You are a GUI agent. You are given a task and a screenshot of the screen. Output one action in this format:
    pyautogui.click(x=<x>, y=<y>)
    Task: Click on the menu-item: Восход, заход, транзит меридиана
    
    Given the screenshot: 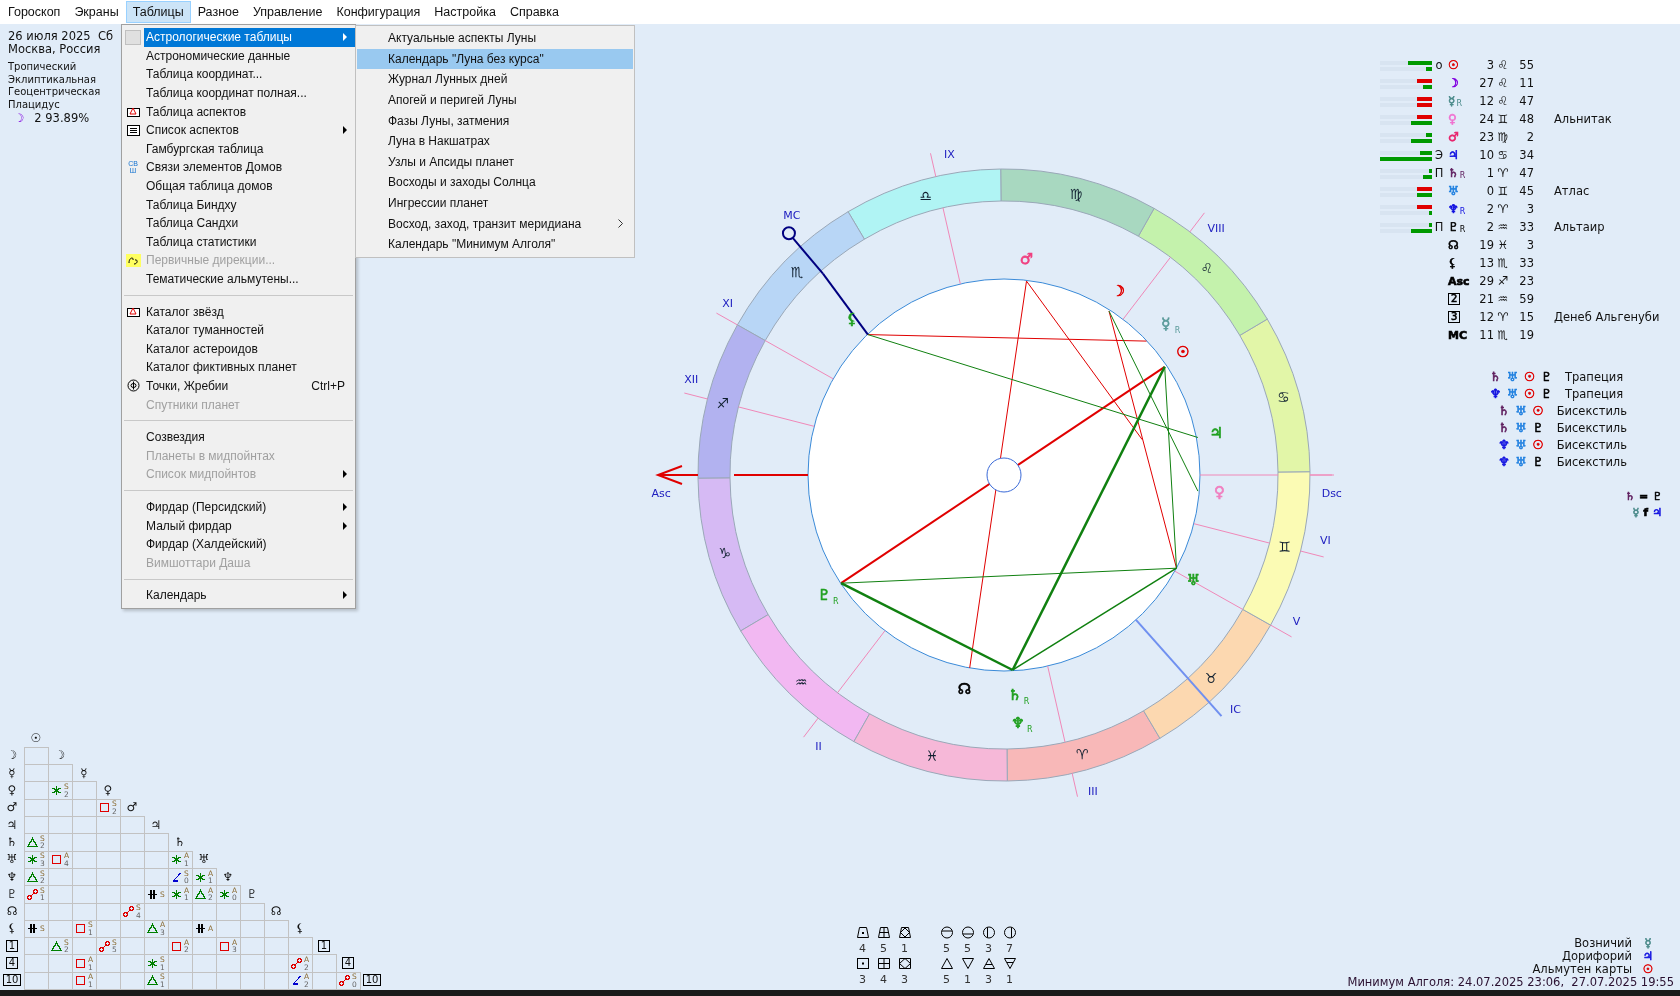 What is the action you would take?
    pyautogui.click(x=495, y=223)
    